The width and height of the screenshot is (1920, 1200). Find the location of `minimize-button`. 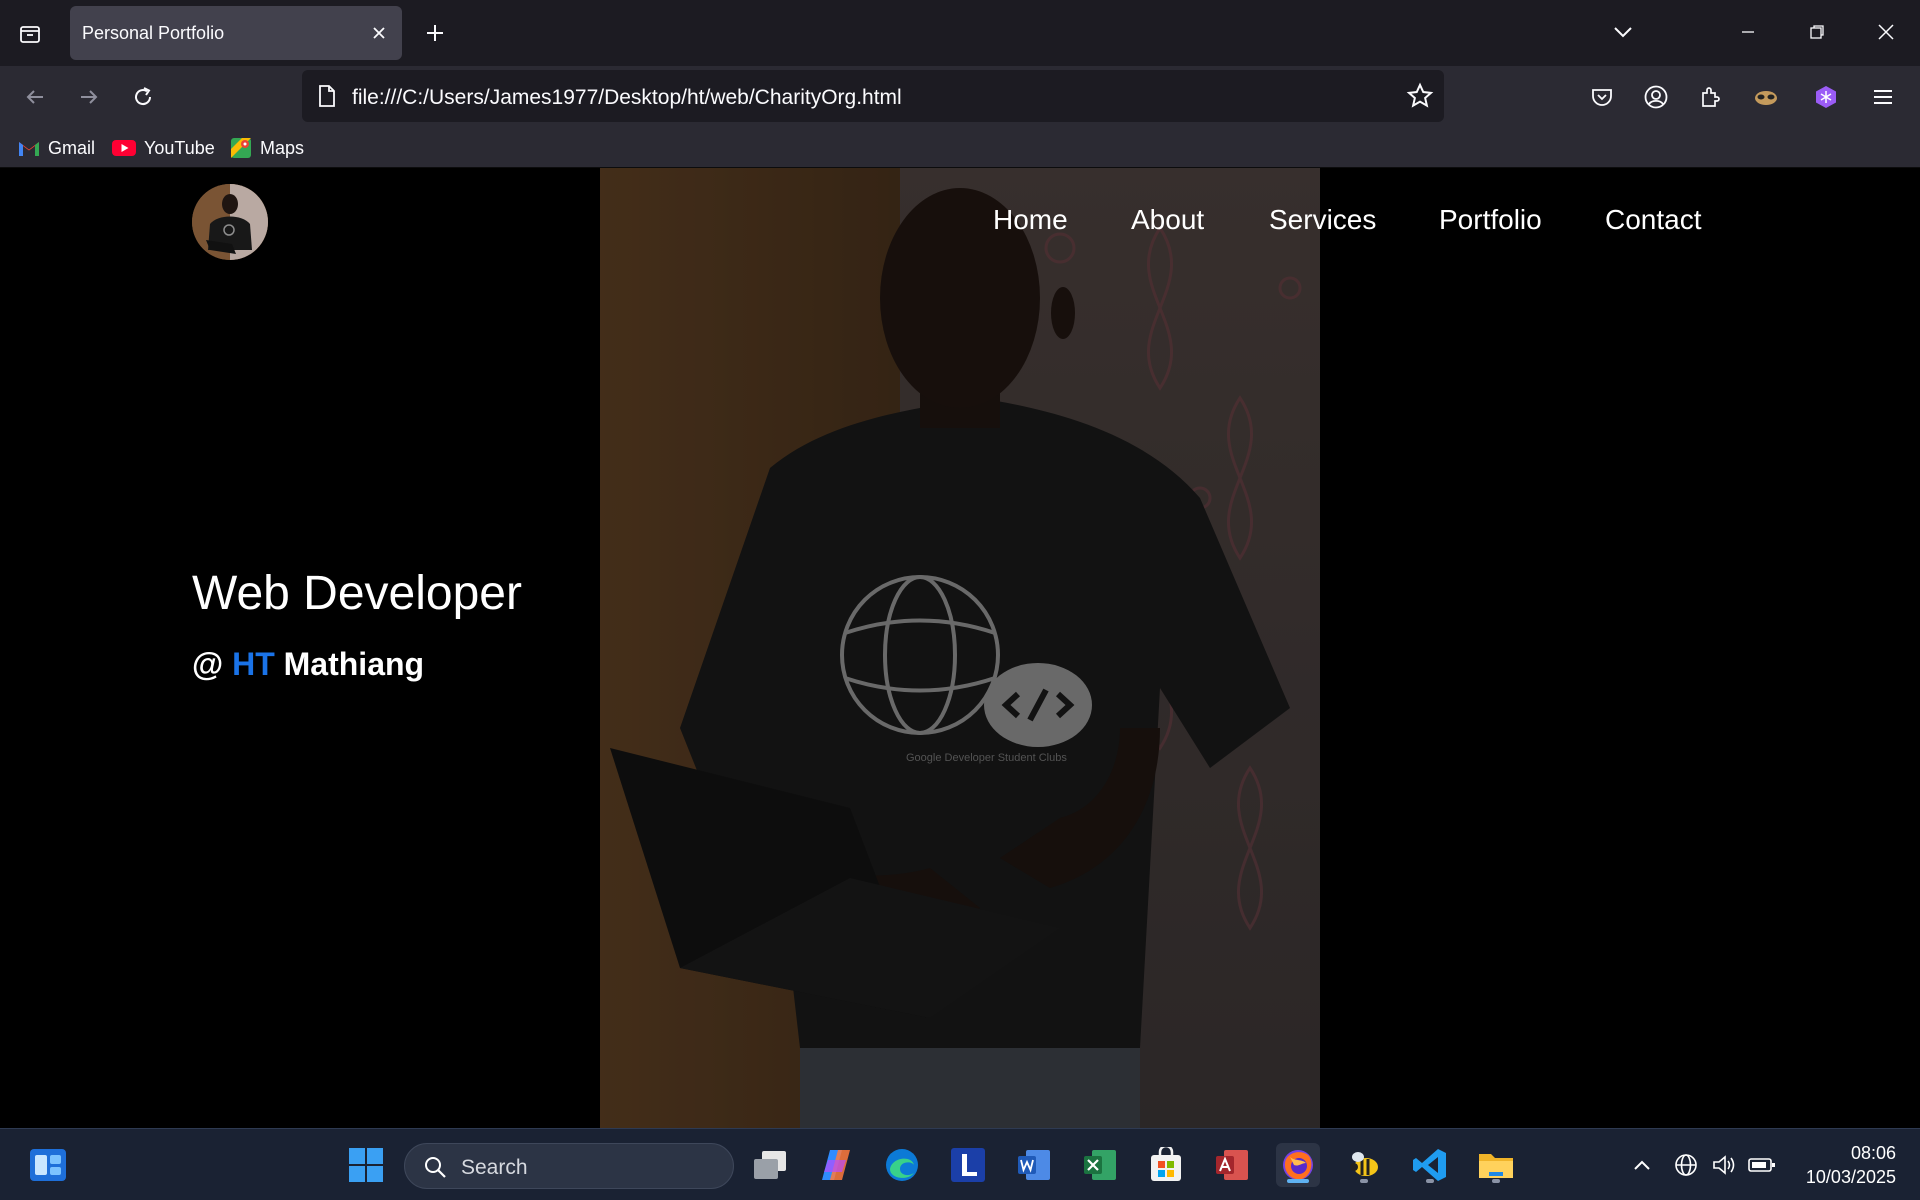

minimize-button is located at coordinates (1748, 32).